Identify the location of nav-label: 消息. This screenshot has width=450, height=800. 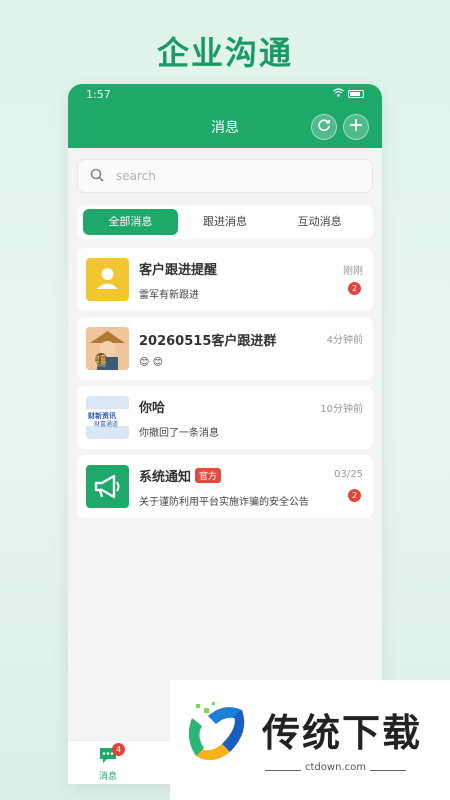
(107, 777).